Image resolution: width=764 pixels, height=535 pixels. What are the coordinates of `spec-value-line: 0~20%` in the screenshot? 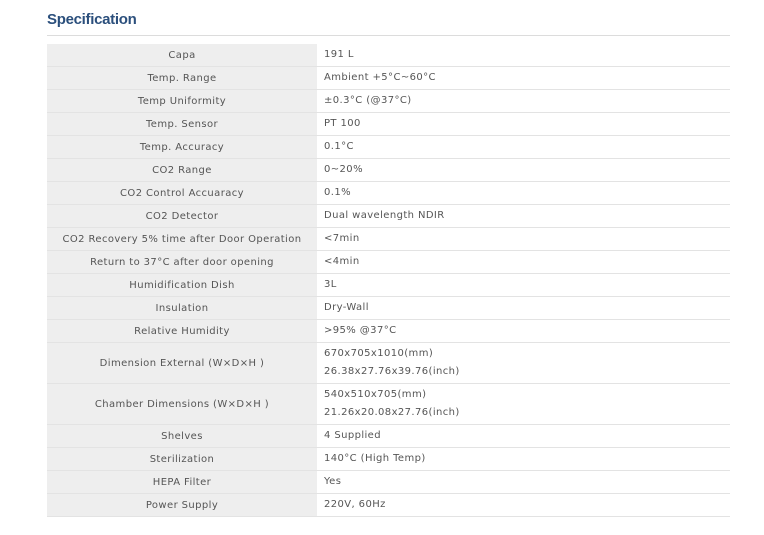 It's located at (343, 169).